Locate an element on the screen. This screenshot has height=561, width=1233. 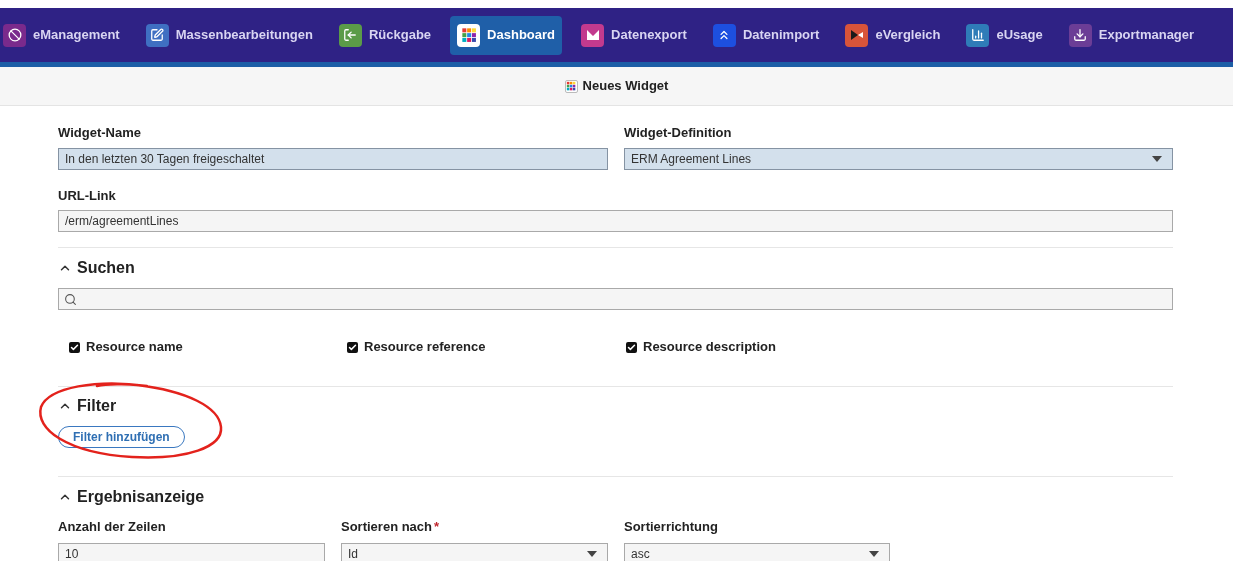
nav-tab: Rückgabe is located at coordinates (385, 35).